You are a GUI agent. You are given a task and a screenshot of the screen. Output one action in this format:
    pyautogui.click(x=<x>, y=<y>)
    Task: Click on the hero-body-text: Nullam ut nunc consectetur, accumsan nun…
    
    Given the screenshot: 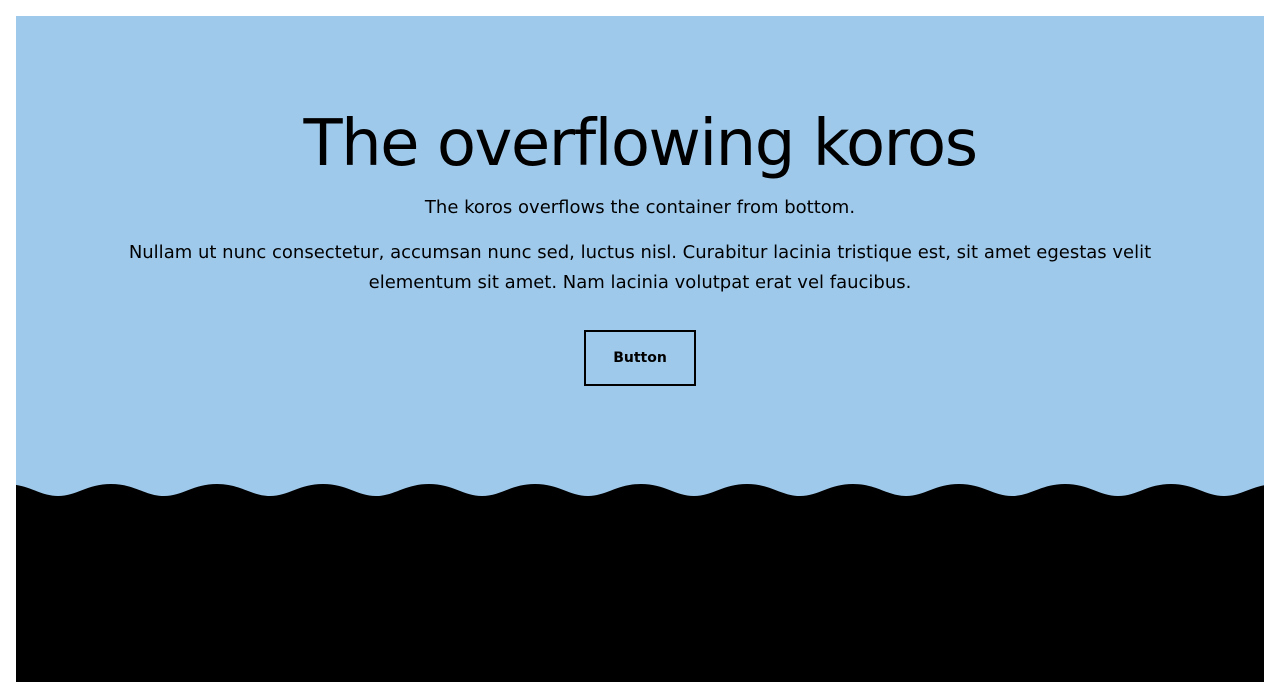 What is the action you would take?
    pyautogui.click(x=640, y=267)
    